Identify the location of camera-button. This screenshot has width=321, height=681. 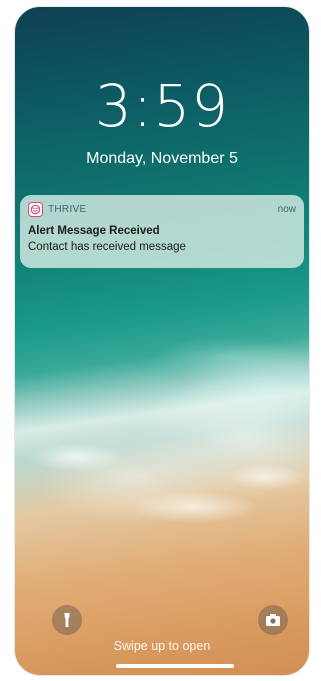
(273, 620).